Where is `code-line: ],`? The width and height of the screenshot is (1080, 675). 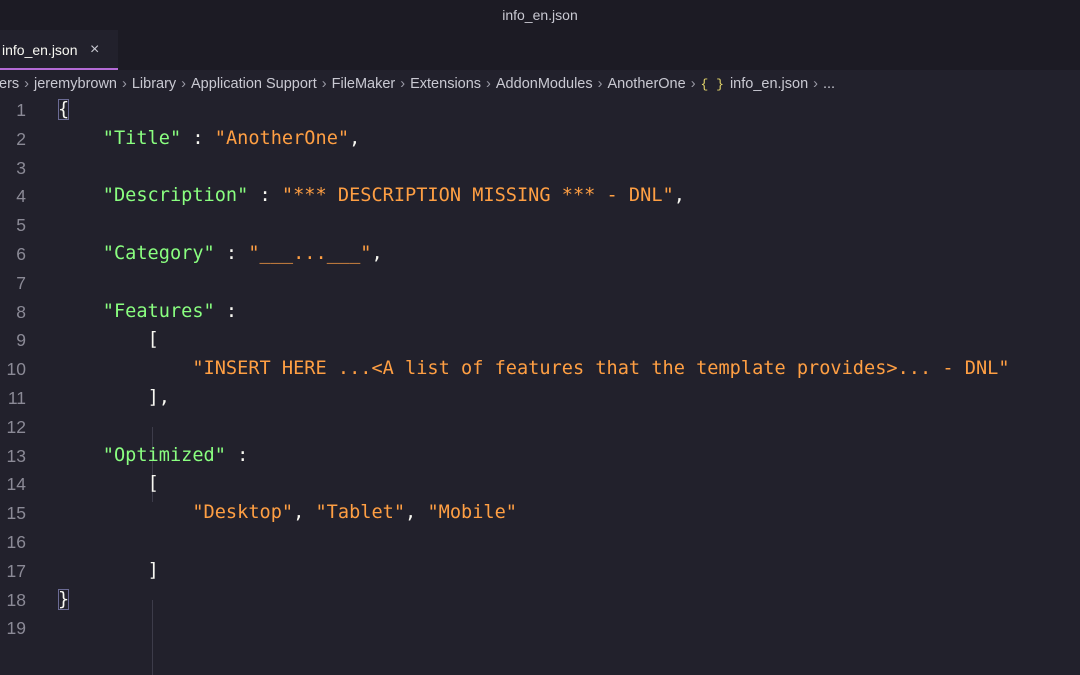
code-line: ], is located at coordinates (569, 398).